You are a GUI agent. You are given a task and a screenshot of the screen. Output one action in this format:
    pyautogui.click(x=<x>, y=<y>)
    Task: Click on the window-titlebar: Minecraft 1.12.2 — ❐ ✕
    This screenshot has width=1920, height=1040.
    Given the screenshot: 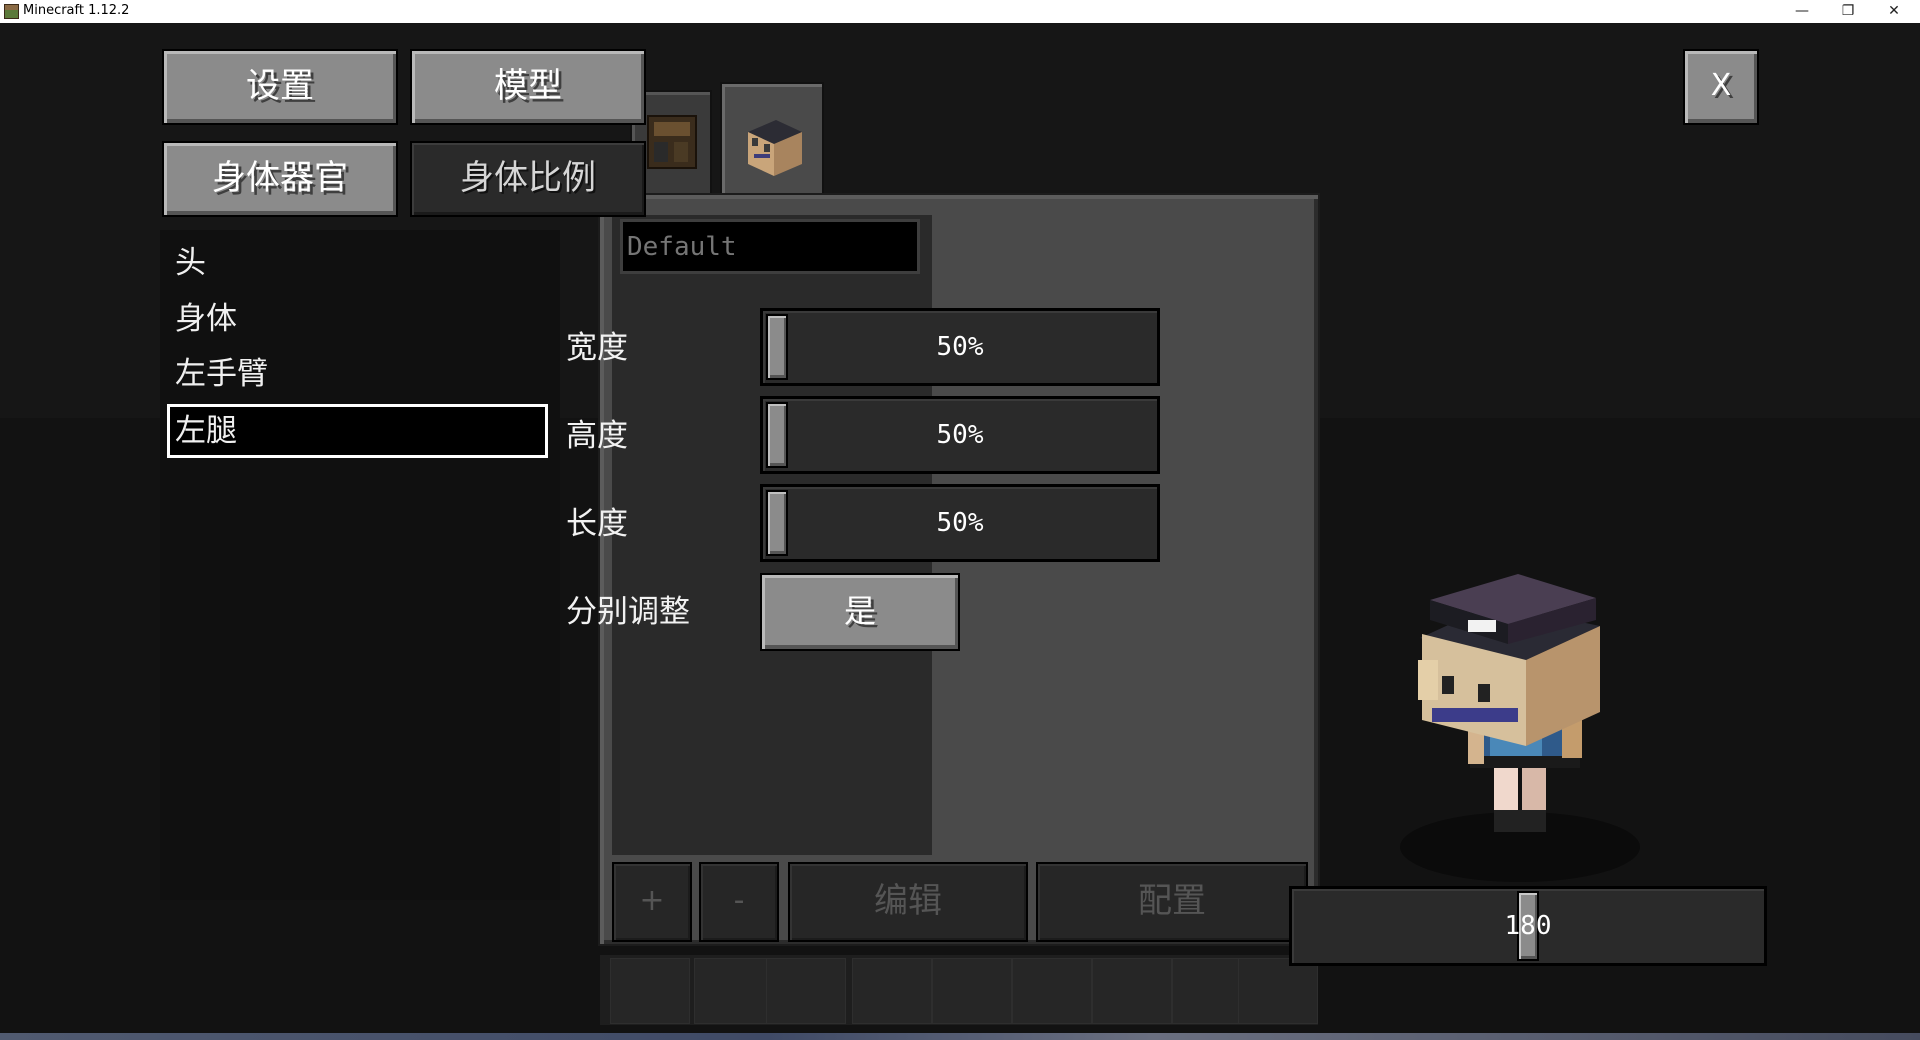 What is the action you would take?
    pyautogui.click(x=960, y=11)
    